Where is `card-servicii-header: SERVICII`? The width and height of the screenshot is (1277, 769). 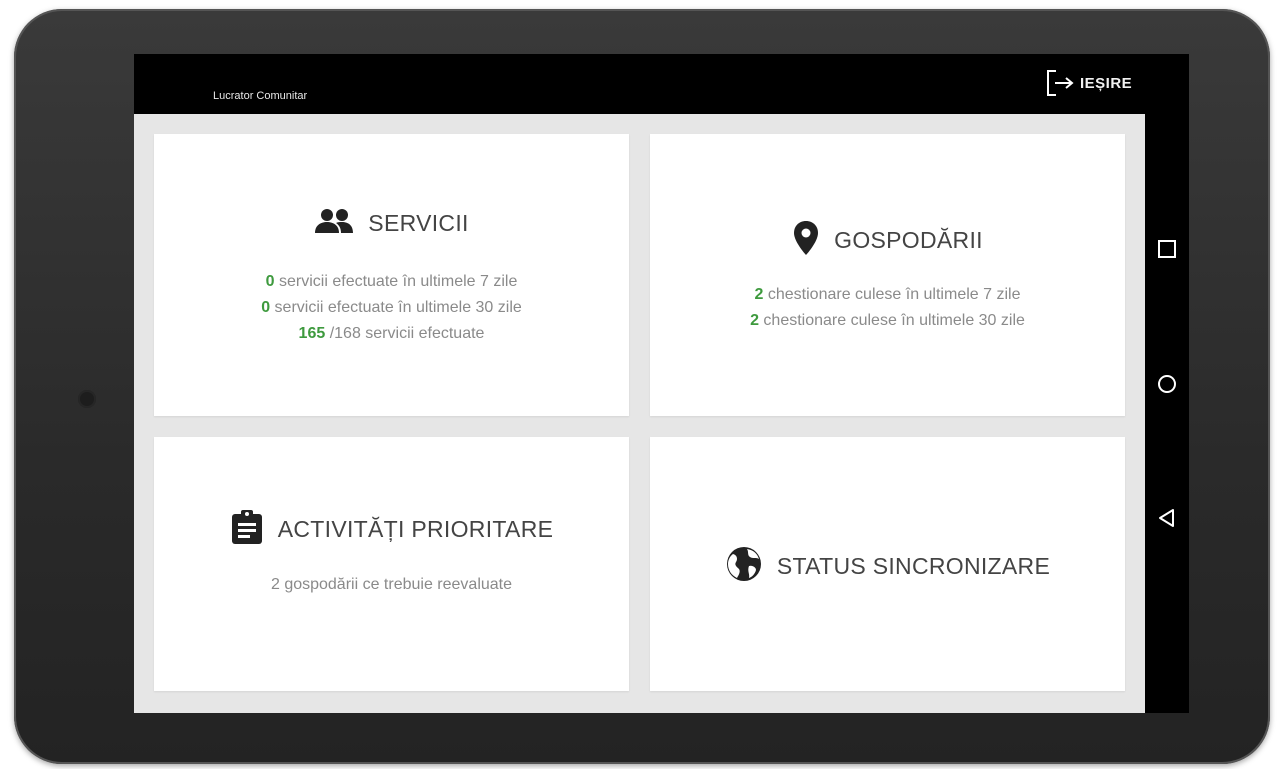
card-servicii-header: SERVICII is located at coordinates (391, 223).